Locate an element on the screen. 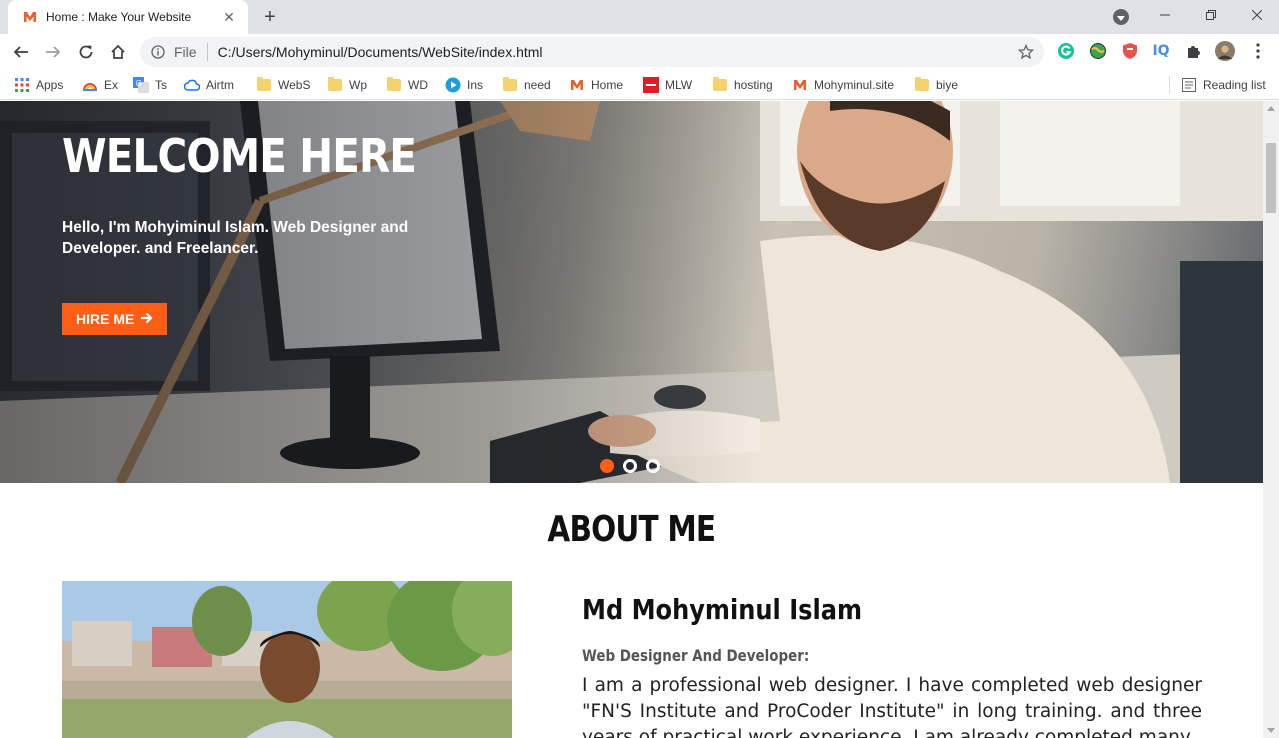 Image resolution: width=1279 pixels, height=738 pixels. translate-icon: G is located at coordinates (141, 85).